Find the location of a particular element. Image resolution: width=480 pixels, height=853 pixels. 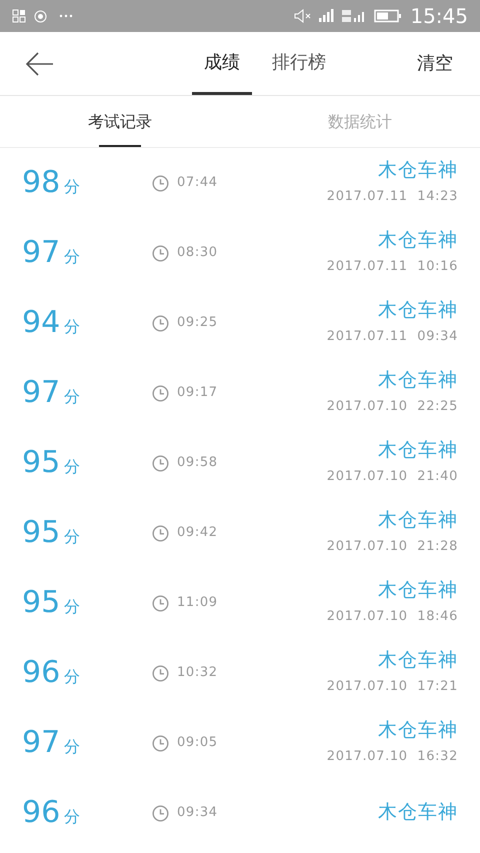

record-date: 2017.07.10 18:46 is located at coordinates (392, 617).